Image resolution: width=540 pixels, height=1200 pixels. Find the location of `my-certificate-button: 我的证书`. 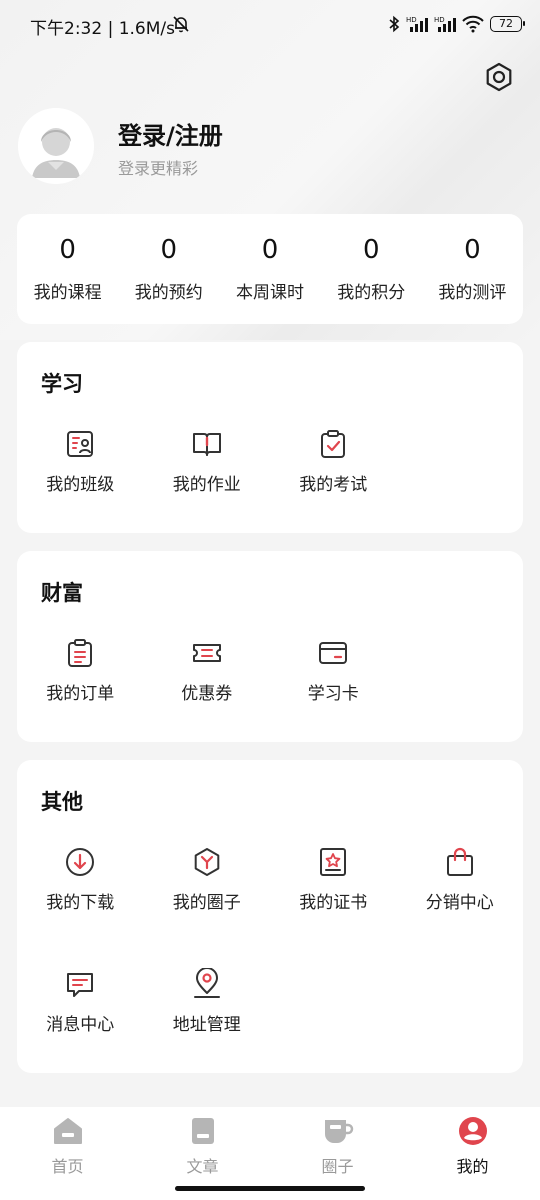

my-certificate-button: 我的证书 is located at coordinates (333, 903).